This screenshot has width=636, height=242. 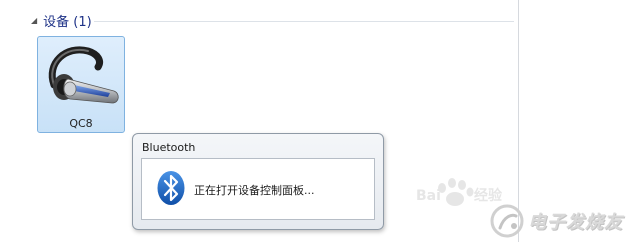 What do you see at coordinates (507, 221) in the screenshot?
I see `elecfans-logo` at bounding box center [507, 221].